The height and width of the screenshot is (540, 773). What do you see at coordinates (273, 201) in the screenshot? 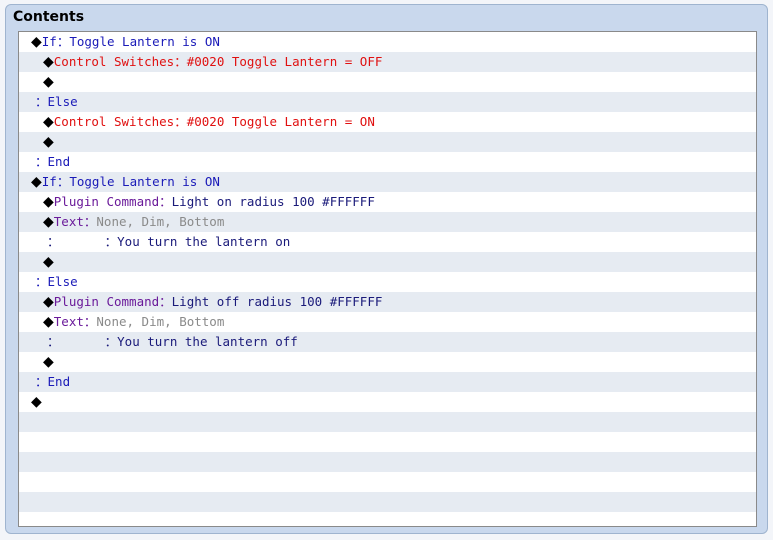
I see `command-argument: Light on radius 100 #FFFFFF` at bounding box center [273, 201].